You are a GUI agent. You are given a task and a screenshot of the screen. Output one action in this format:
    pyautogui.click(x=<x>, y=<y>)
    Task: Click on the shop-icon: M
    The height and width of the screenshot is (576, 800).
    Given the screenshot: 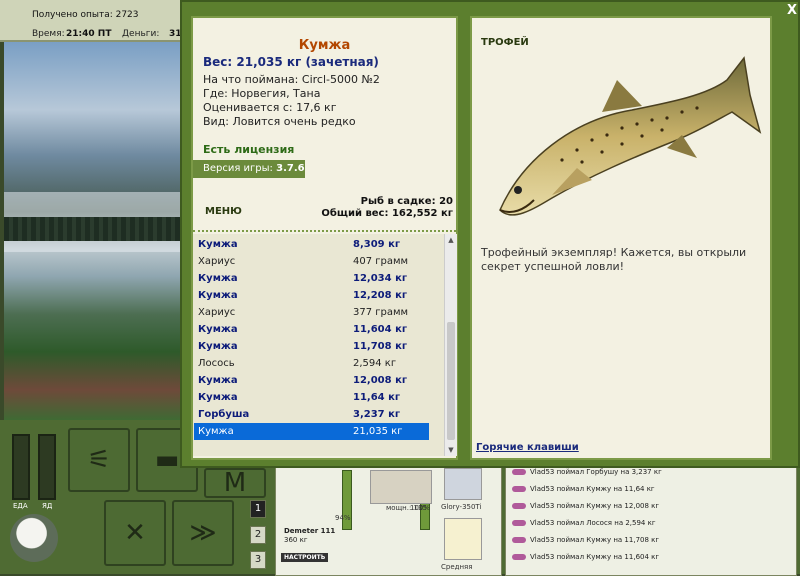 What is the action you would take?
    pyautogui.click(x=235, y=483)
    